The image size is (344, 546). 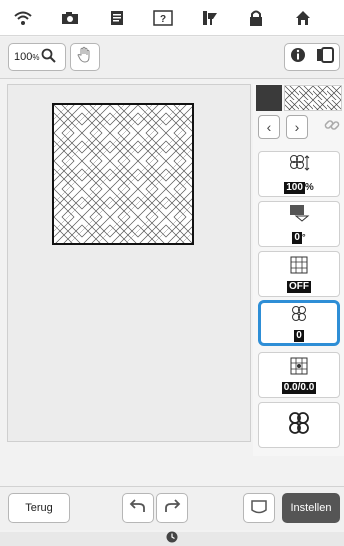 I want to click on set-label: Instellen, so click(x=311, y=508).